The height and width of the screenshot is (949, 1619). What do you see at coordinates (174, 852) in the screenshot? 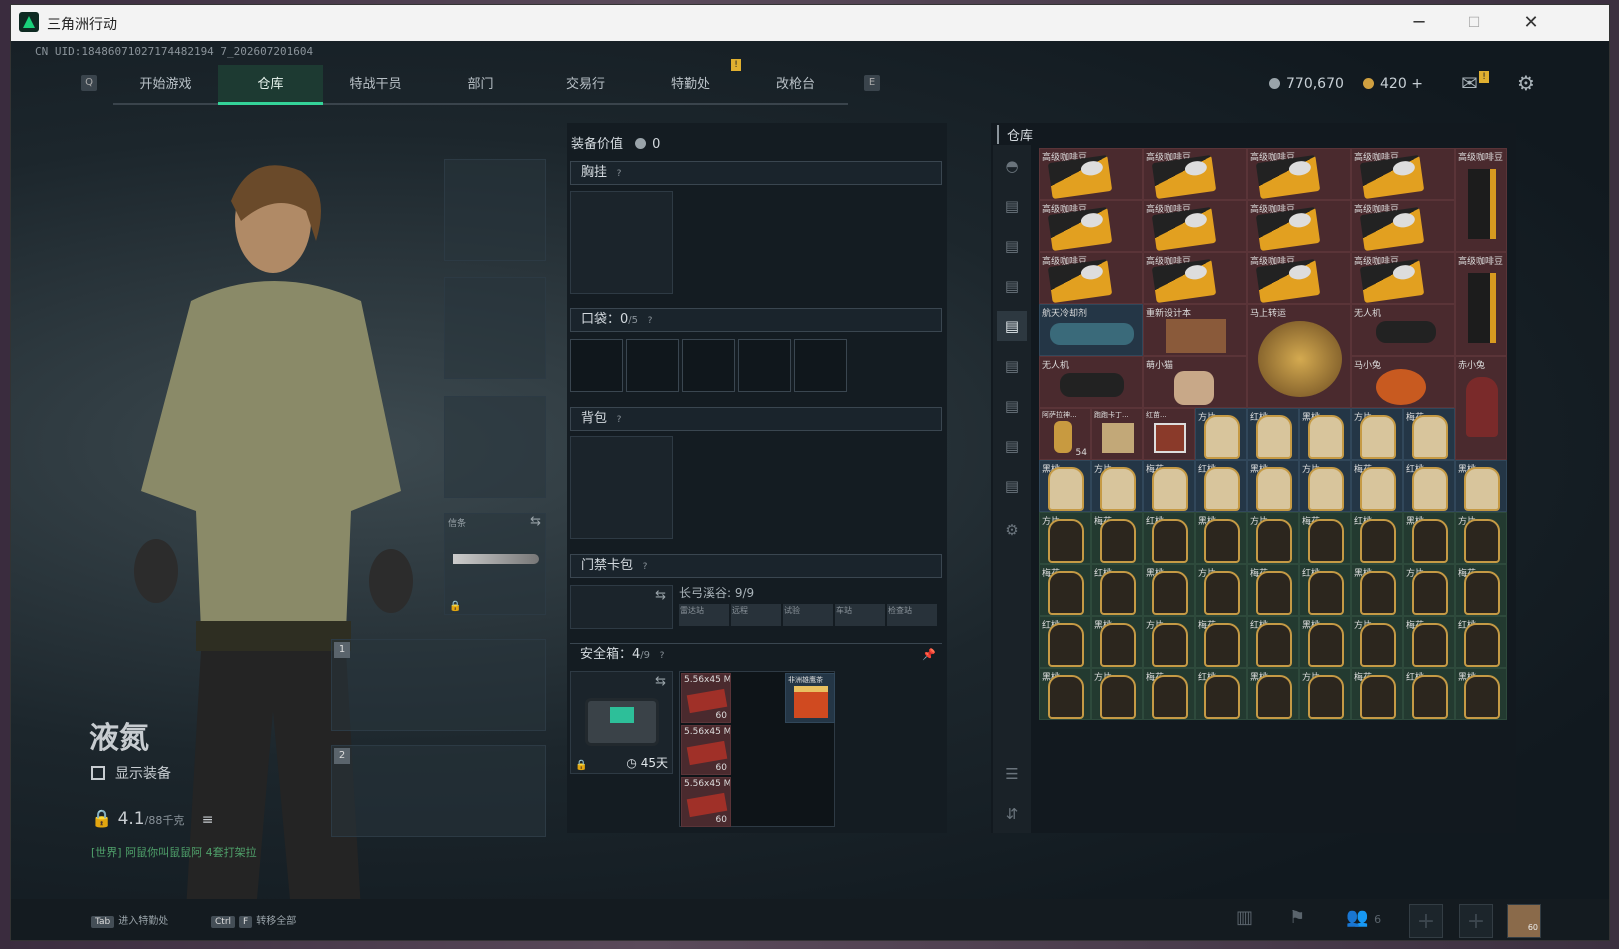
I see `world-chat-line: [世界] 阿鼠你叫鼠鼠阿 4套打架拉` at bounding box center [174, 852].